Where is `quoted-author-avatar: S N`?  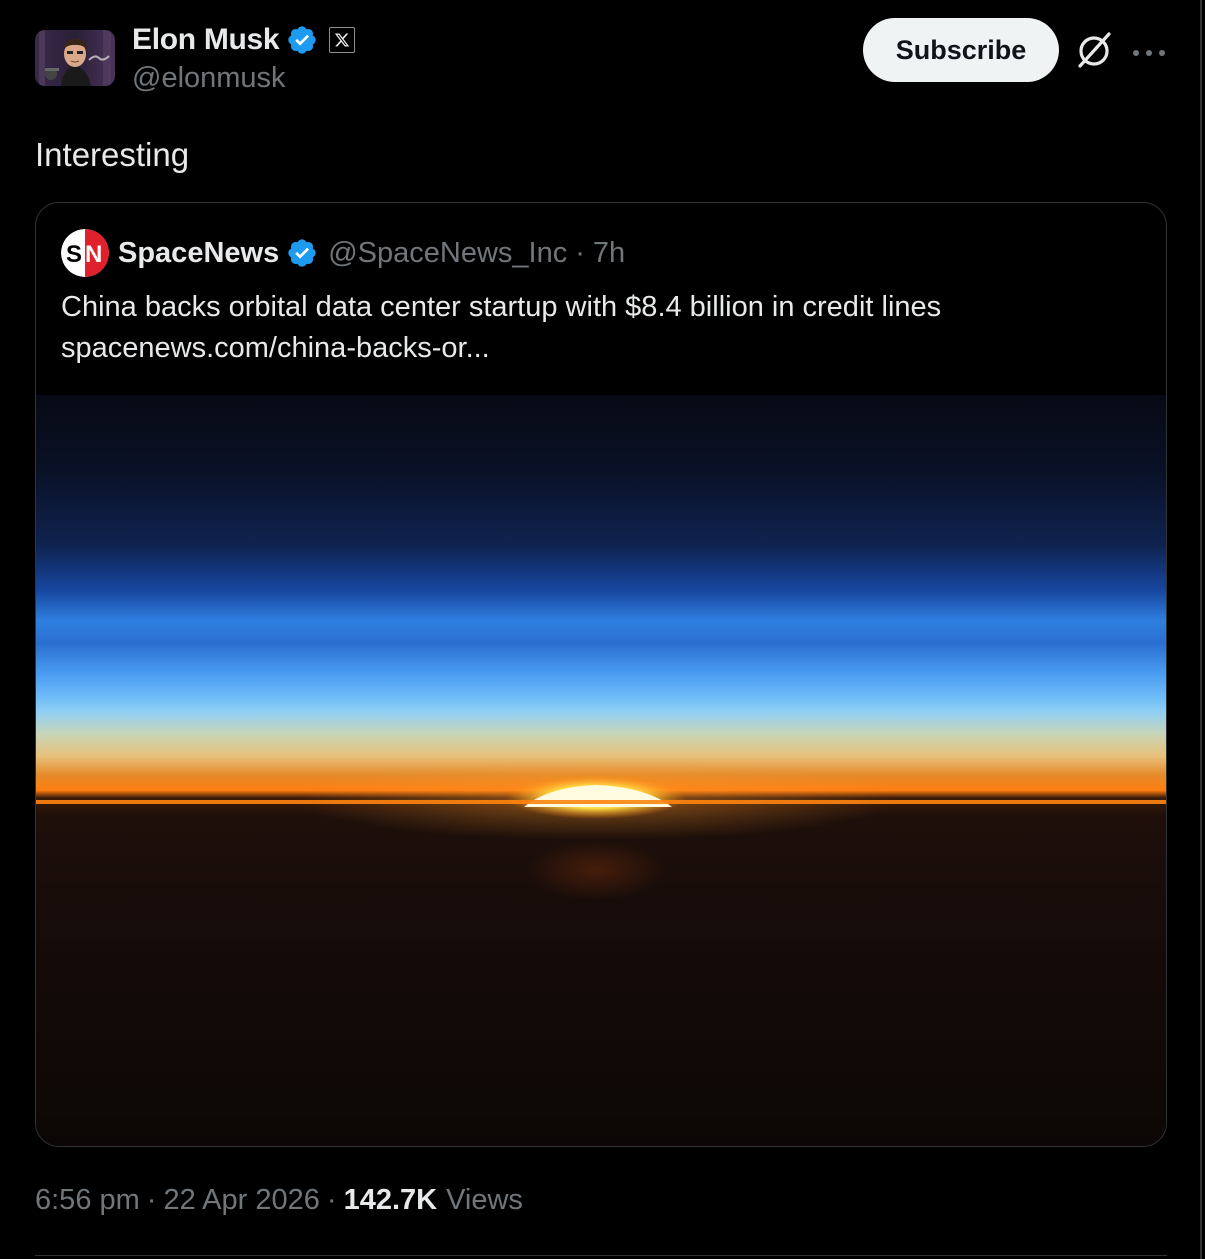 quoted-author-avatar: S N is located at coordinates (85, 253).